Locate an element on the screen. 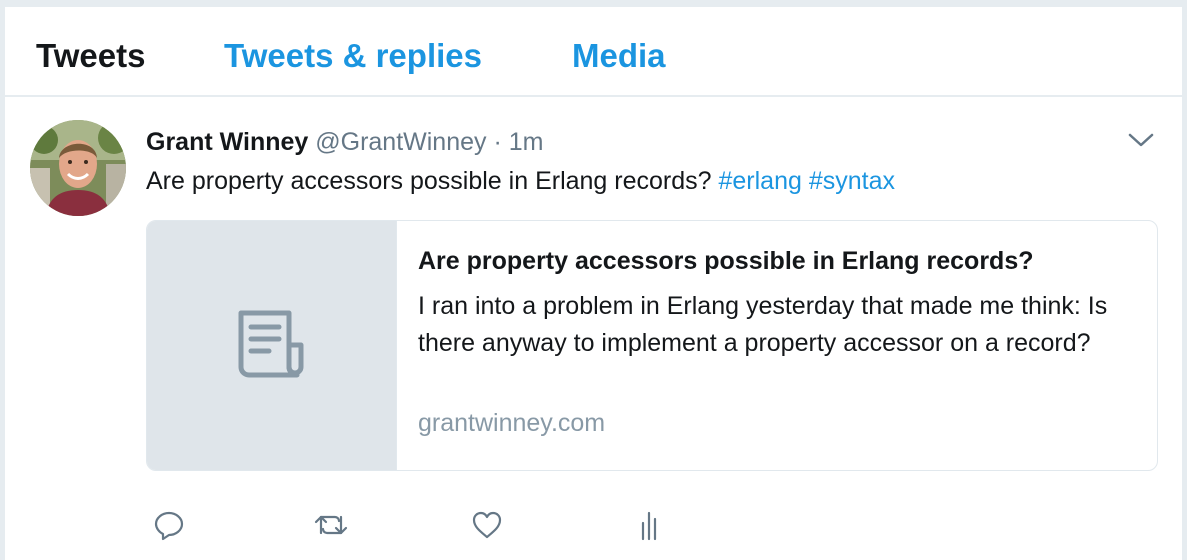  reply-icon is located at coordinates (169, 525).